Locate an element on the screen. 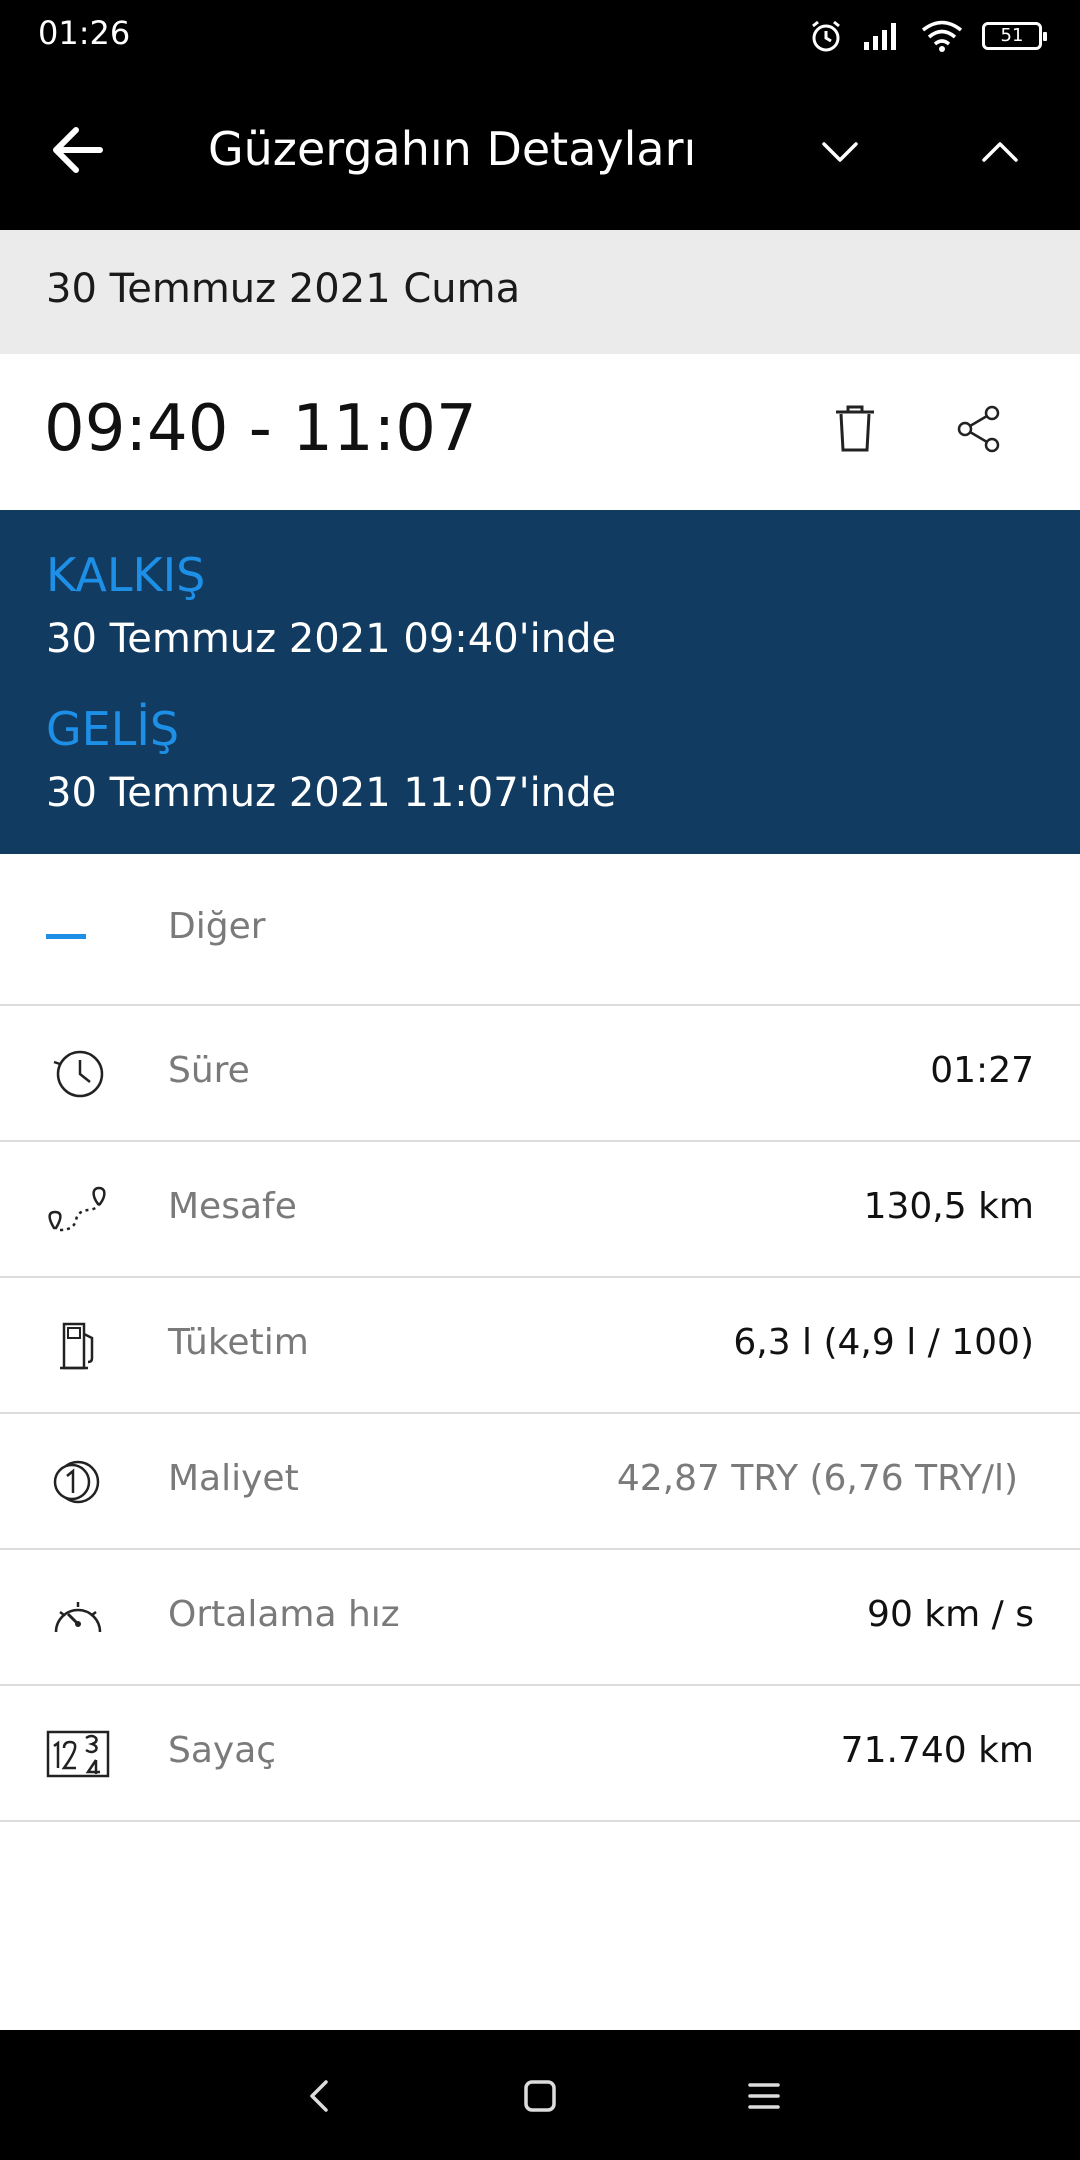  fuel-pump-icon is located at coordinates (77, 1346).